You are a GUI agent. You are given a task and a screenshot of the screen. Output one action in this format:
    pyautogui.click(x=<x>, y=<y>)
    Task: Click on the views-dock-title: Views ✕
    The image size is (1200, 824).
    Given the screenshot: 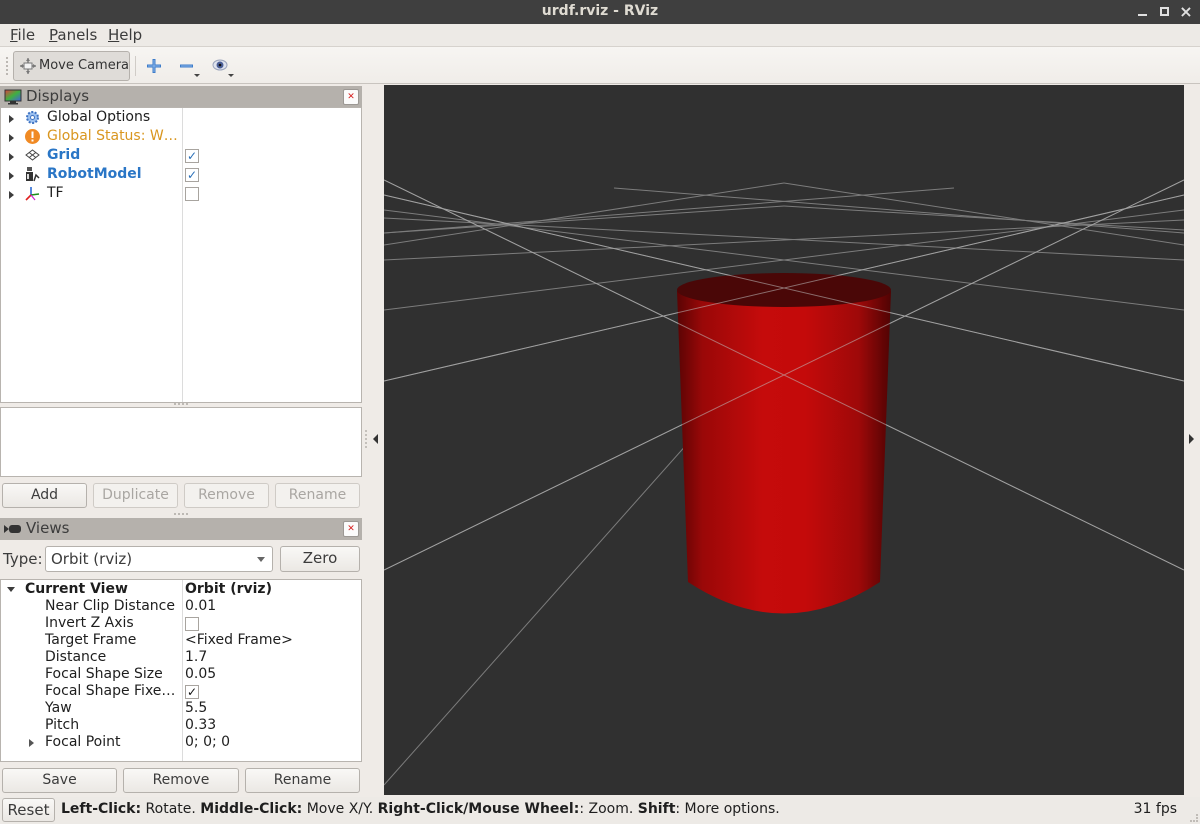 What is the action you would take?
    pyautogui.click(x=181, y=529)
    